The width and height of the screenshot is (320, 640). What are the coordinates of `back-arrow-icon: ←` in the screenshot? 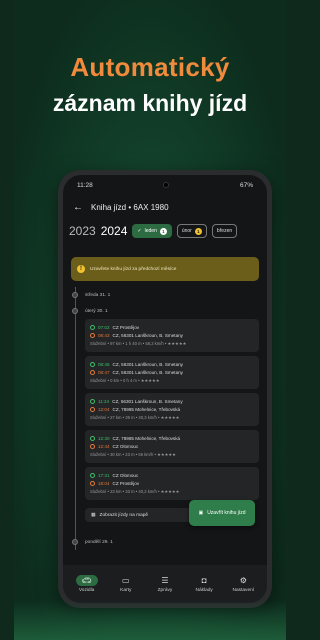 It's located at (78, 207).